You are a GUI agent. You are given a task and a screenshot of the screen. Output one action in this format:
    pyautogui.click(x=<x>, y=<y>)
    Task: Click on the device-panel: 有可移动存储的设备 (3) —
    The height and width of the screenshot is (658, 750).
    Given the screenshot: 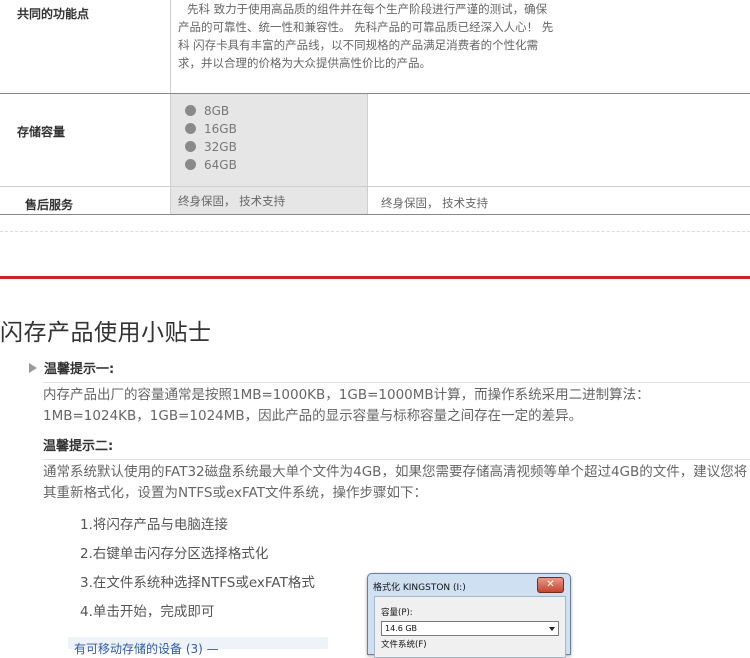 What is the action you would take?
    pyautogui.click(x=198, y=646)
    